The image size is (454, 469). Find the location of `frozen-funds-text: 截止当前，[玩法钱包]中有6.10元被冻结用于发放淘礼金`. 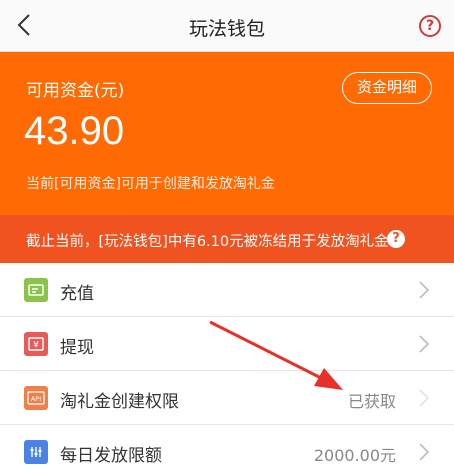

frozen-funds-text: 截止当前，[玩法钱包]中有6.10元被冻结用于发放淘礼金 is located at coordinates (207, 242).